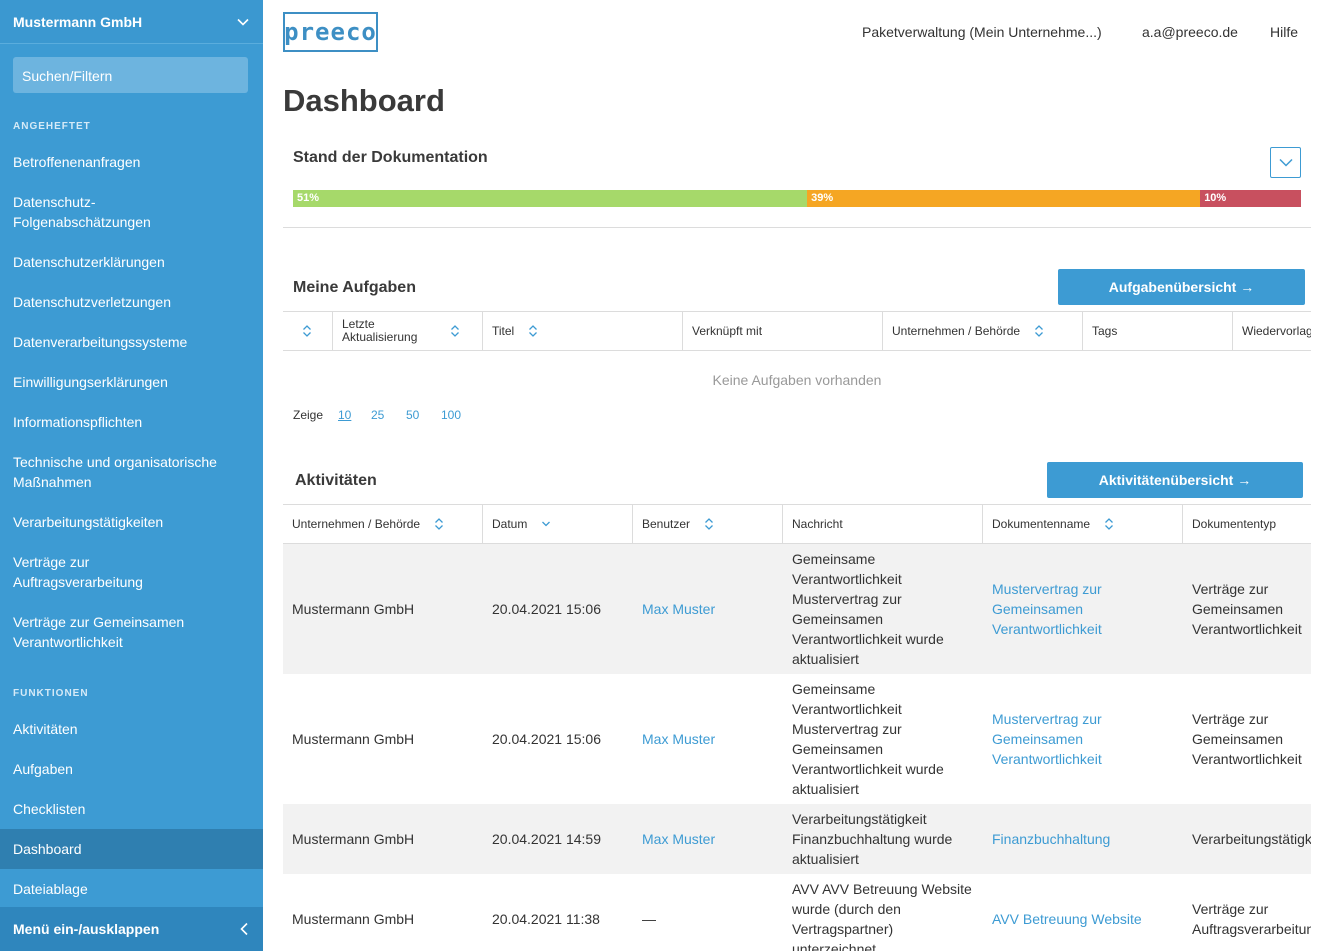 Image resolution: width=1323 pixels, height=951 pixels. What do you see at coordinates (883, 524) in the screenshot?
I see `activities-col-message: Nachricht` at bounding box center [883, 524].